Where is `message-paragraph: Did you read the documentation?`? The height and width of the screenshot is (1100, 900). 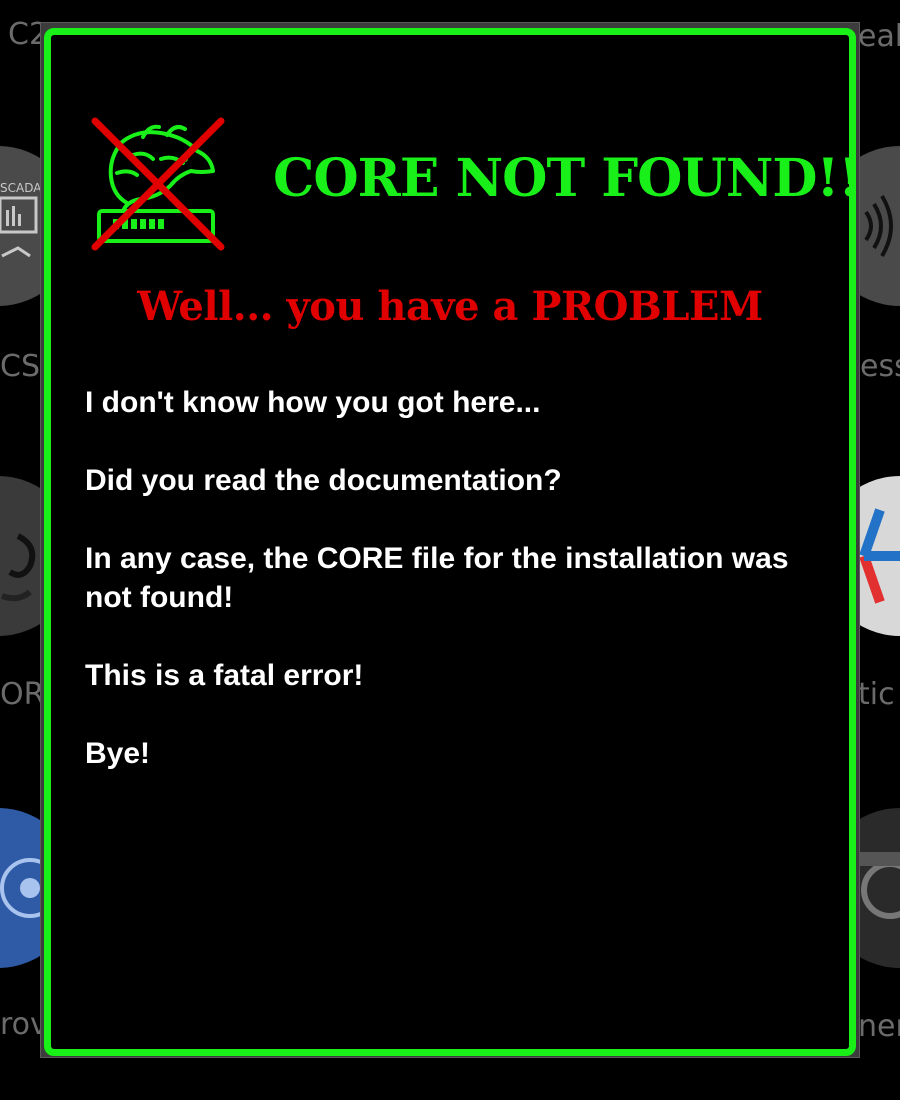
message-paragraph: Did you read the documentation? is located at coordinates (323, 480).